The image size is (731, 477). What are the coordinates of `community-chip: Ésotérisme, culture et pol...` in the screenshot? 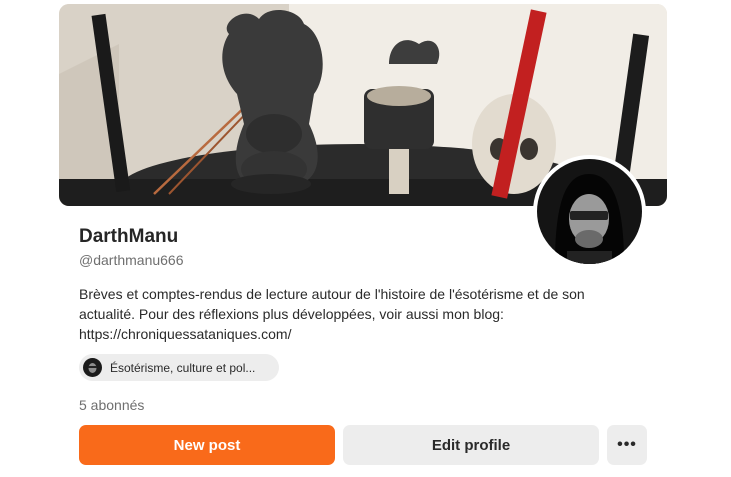 It's located at (179, 367).